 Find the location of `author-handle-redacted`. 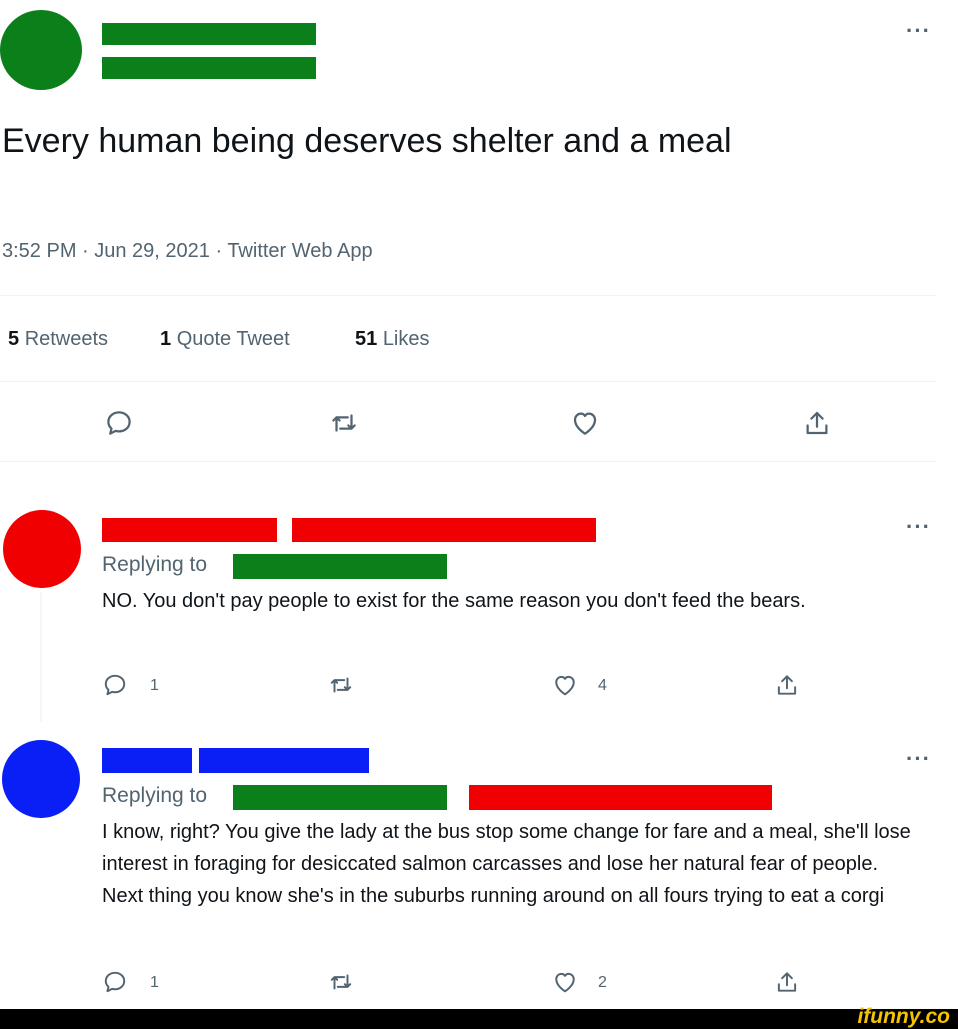

author-handle-redacted is located at coordinates (209, 68).